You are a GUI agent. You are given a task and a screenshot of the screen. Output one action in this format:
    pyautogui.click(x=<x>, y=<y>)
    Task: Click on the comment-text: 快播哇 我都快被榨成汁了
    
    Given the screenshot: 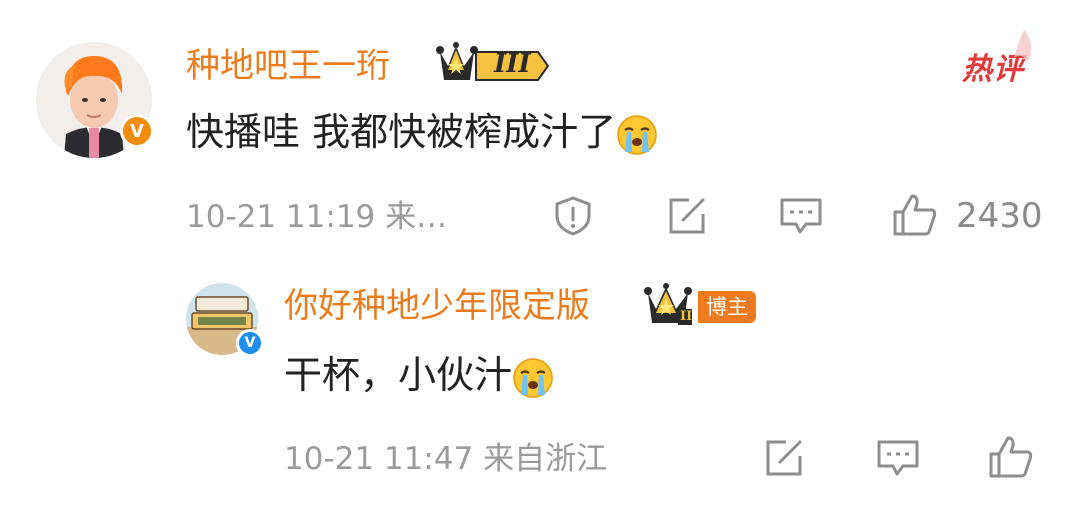 What is the action you would take?
    pyautogui.click(x=422, y=132)
    